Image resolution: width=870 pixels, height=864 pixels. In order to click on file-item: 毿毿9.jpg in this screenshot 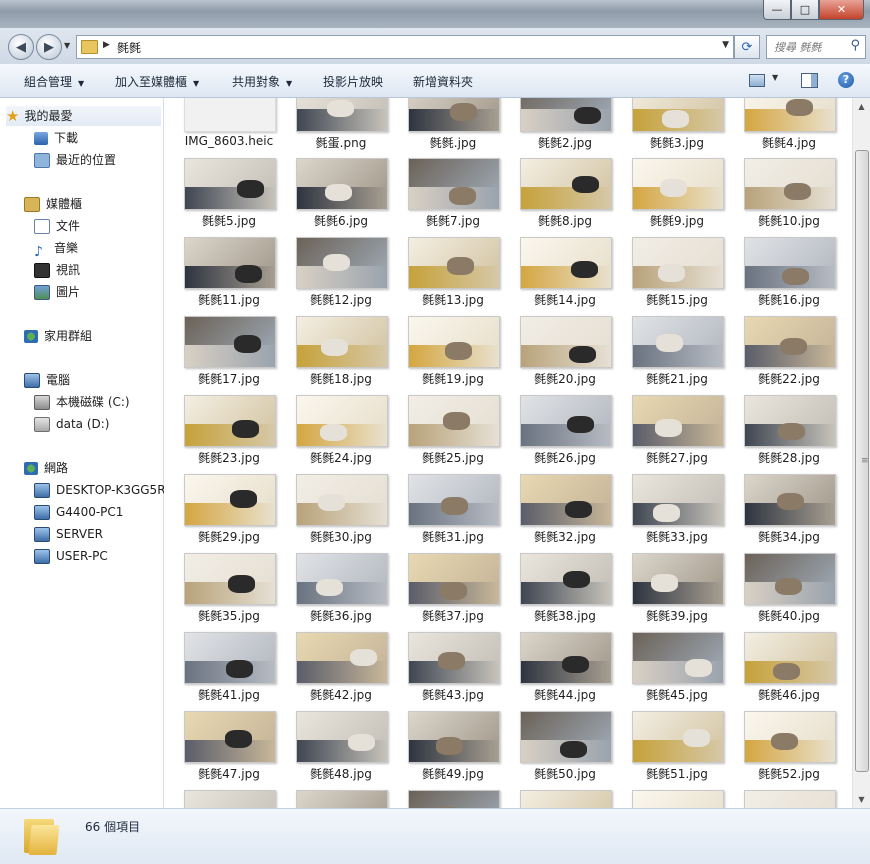, I will do `click(668, 197)`.